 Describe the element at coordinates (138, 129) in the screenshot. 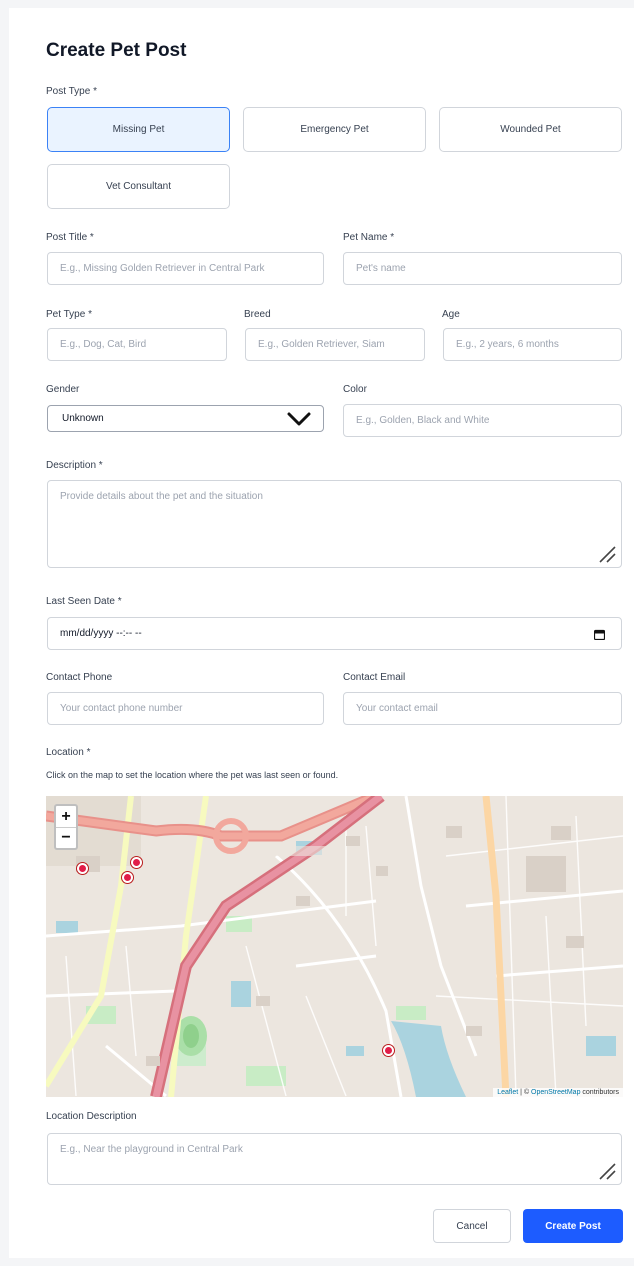

I see `post-type-missing-pet: Missing Pet` at that location.